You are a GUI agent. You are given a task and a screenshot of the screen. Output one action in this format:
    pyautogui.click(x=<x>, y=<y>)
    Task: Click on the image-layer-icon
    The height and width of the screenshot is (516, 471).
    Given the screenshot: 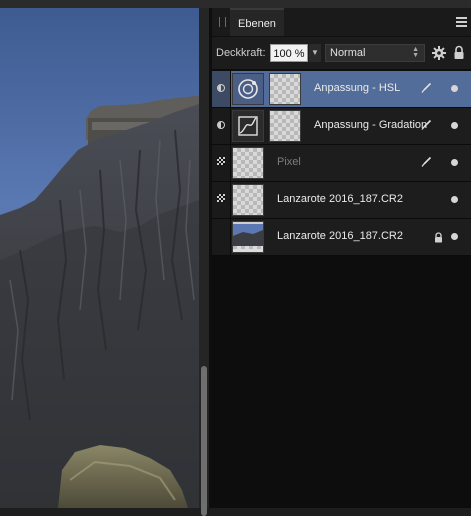 What is the action you would take?
    pyautogui.click(x=221, y=198)
    